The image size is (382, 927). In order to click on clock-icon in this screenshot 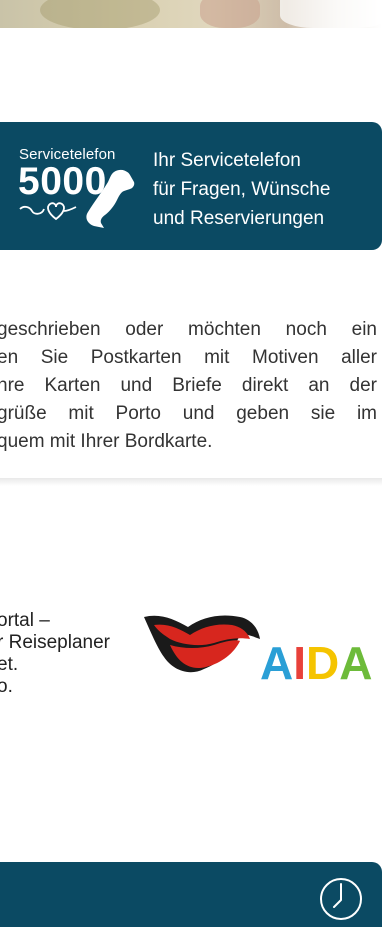, I will do `click(341, 899)`.